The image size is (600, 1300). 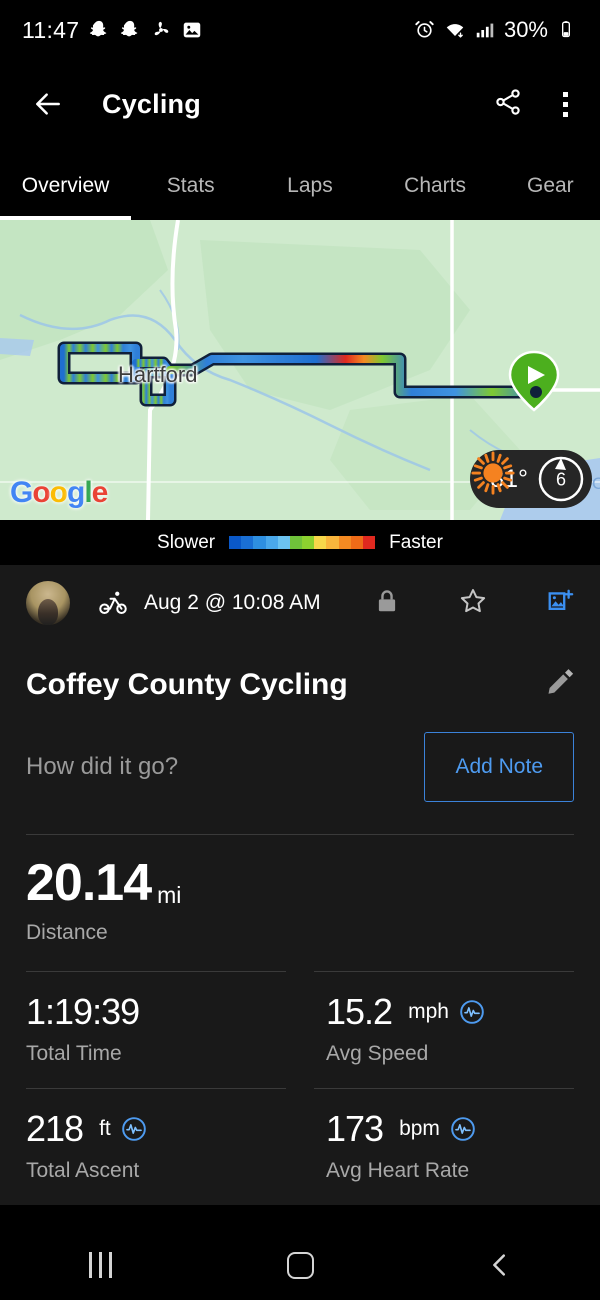 I want to click on recents-icon, so click(x=100, y=1265).